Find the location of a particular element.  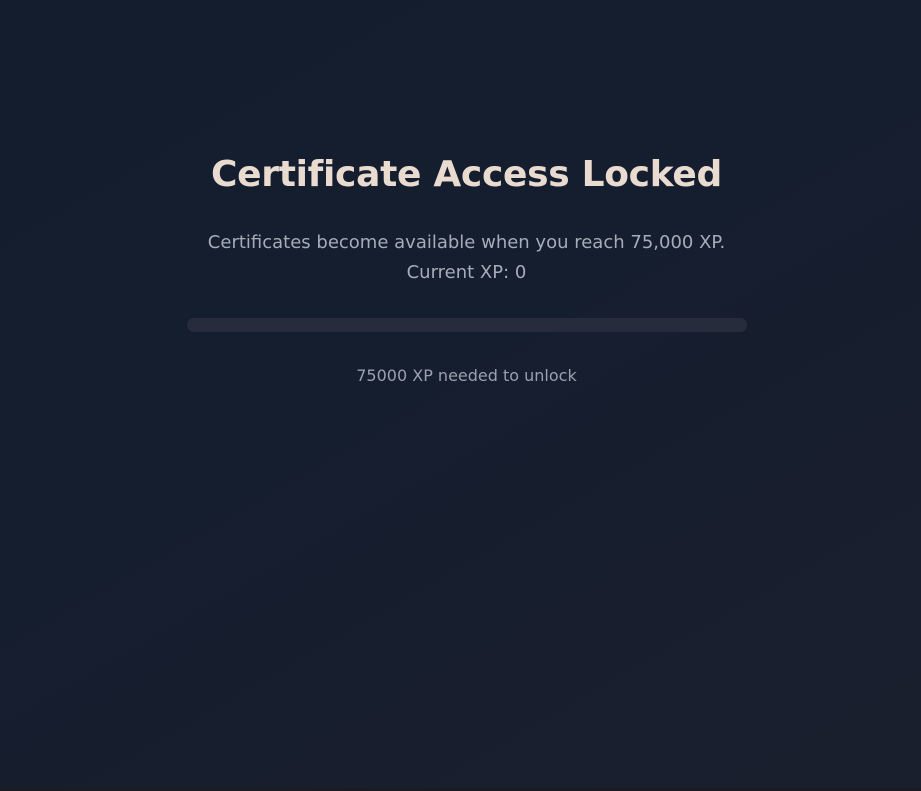

xp-needed-text: 75000 XP needed to unlock is located at coordinates (466, 375).